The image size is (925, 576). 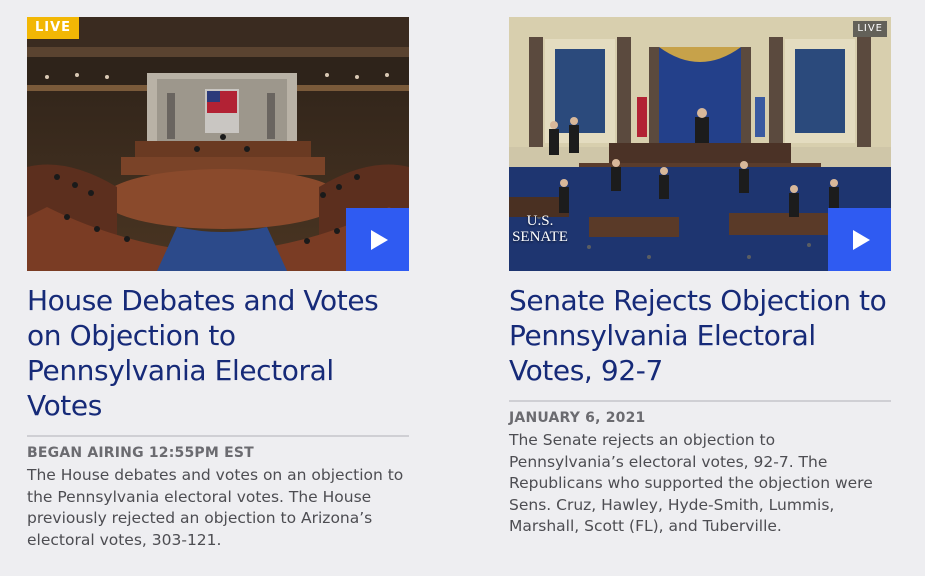 I want to click on senate-logo-line2: SENATE, so click(x=540, y=237).